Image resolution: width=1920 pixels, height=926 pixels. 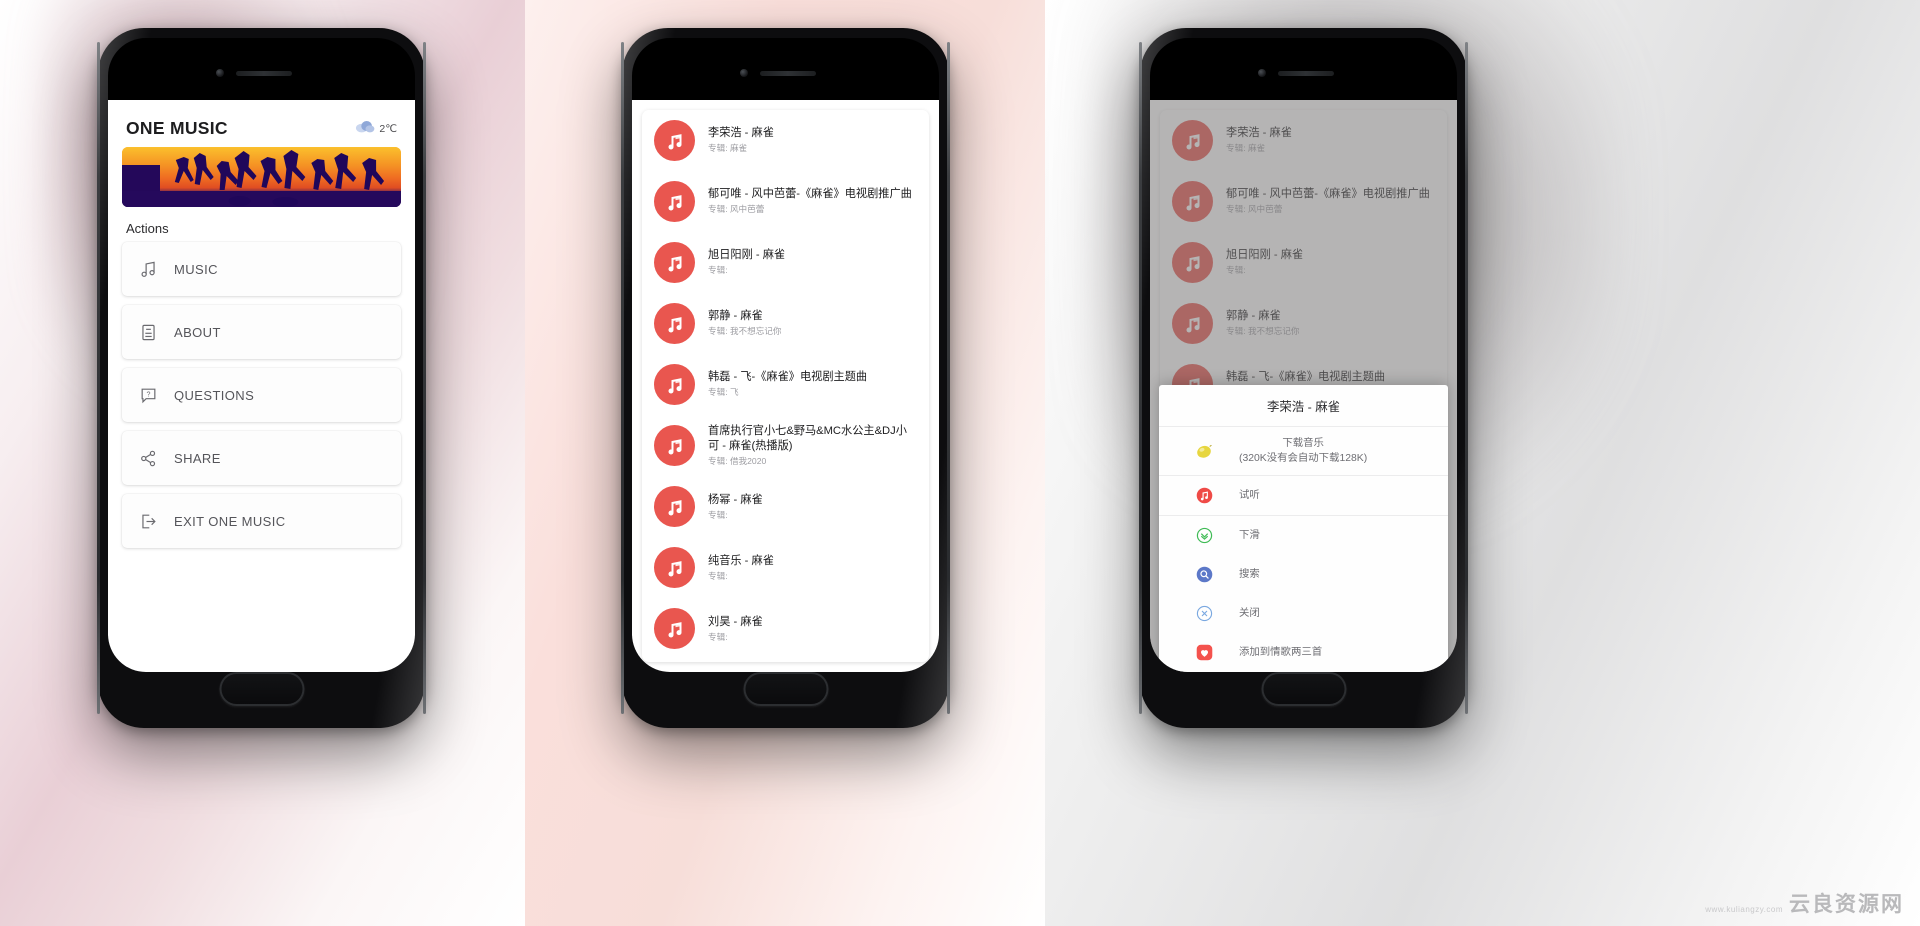 I want to click on song-list-item: 郁可唯 - 风中芭蕾-《麻雀》电视剧推广曲专辑: 风中芭蕾, so click(x=785, y=201).